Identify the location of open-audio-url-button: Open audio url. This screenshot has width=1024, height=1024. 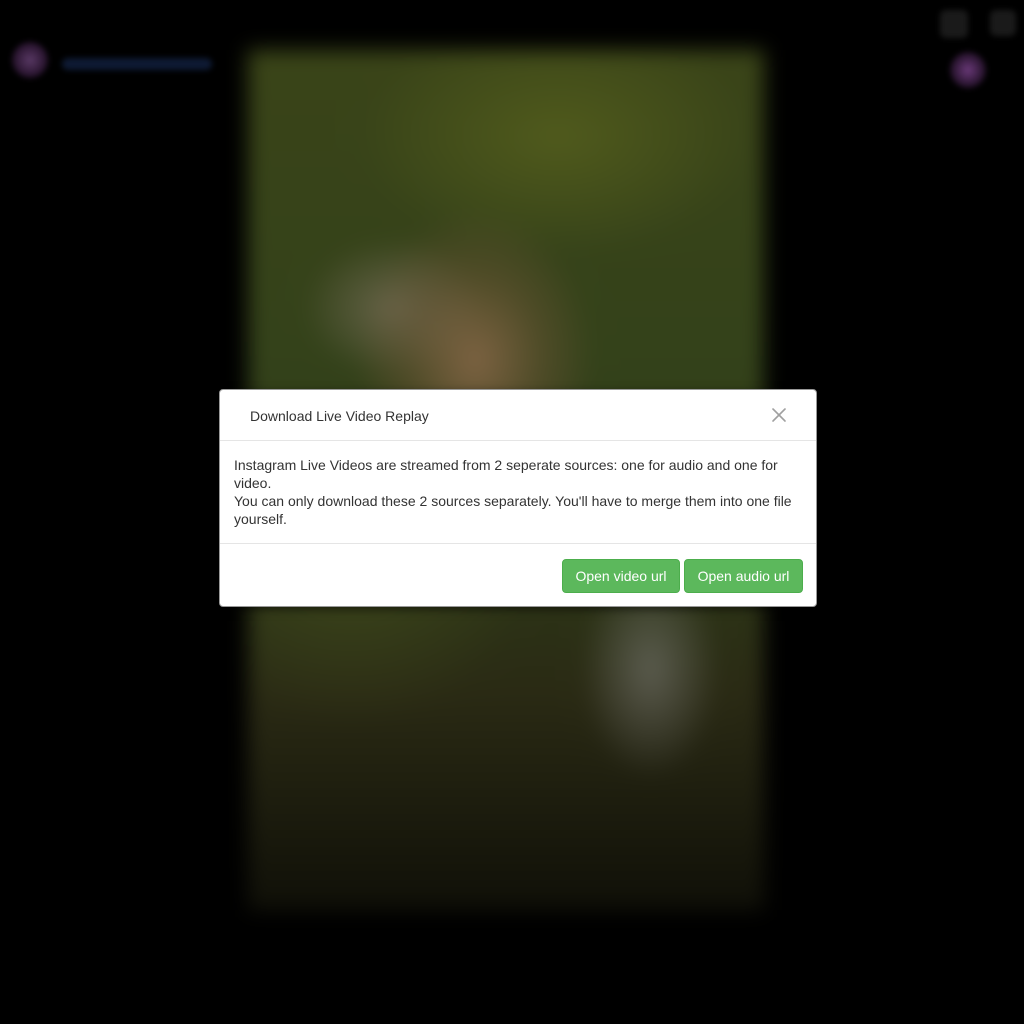
(743, 576).